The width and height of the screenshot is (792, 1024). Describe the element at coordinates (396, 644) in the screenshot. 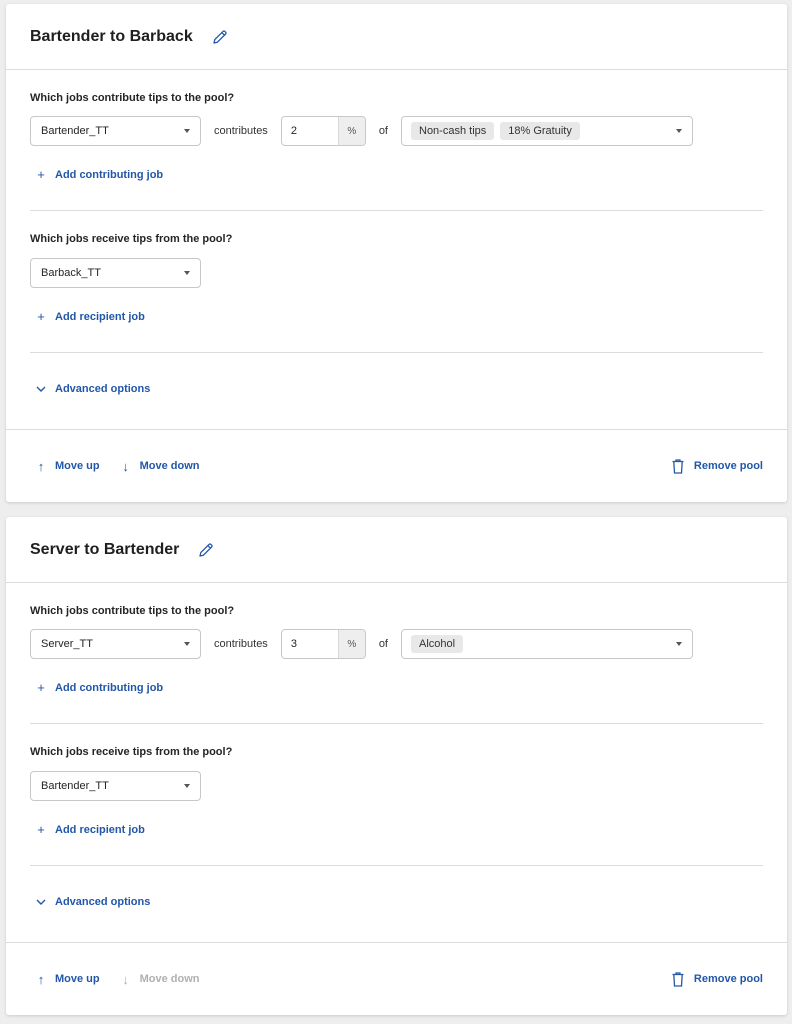

I see `contributor-row: Server_TT contributes 3 % of Alcohol` at that location.